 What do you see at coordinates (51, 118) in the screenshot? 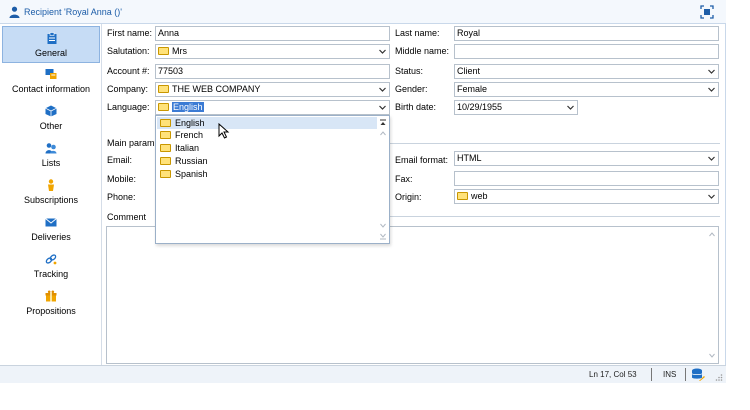
I see `sidebar-item-other: Other` at bounding box center [51, 118].